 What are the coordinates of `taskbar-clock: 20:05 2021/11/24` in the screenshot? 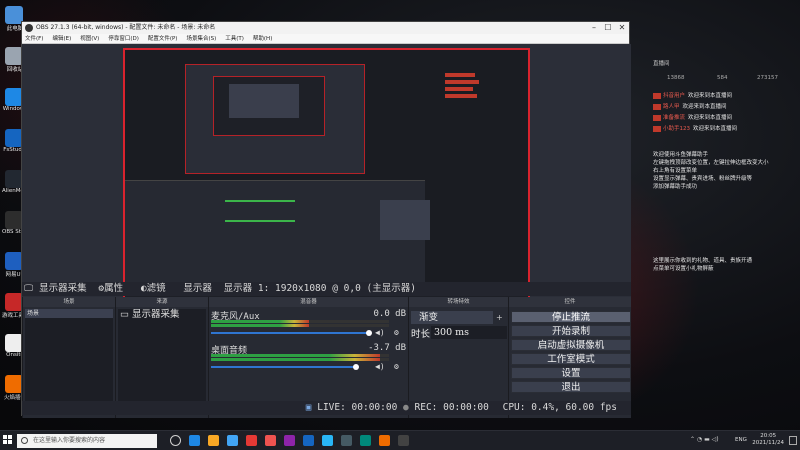 It's located at (768, 440).